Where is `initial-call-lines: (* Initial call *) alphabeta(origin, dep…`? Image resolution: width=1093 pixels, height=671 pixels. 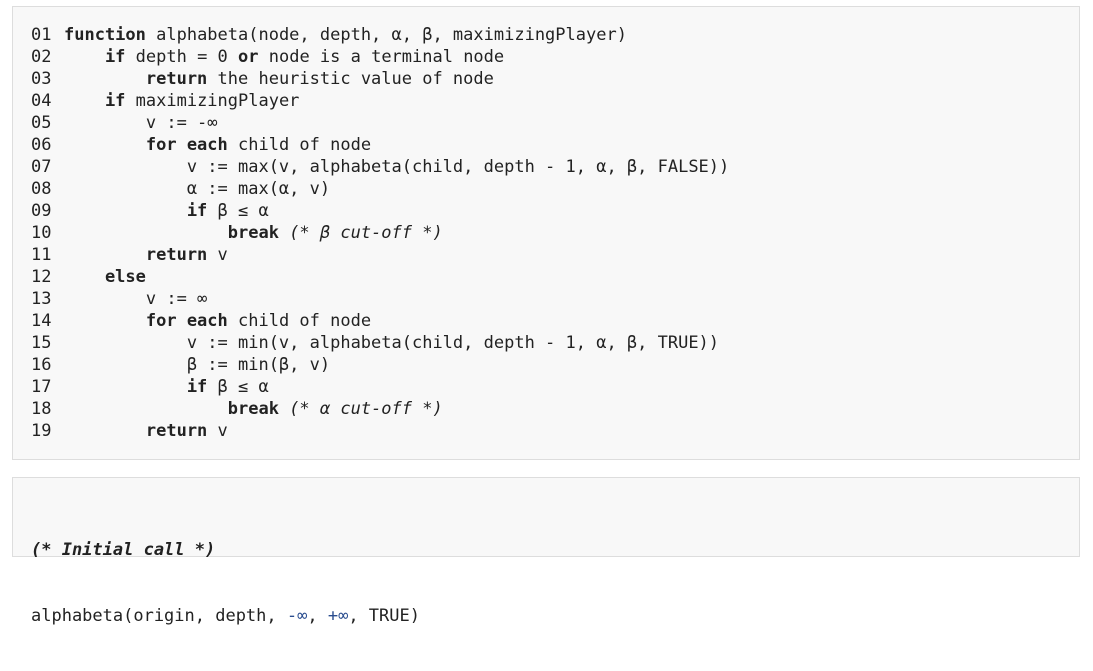
initial-call-lines: (* Initial call *) alphabeta(origin, dep… is located at coordinates (225, 583).